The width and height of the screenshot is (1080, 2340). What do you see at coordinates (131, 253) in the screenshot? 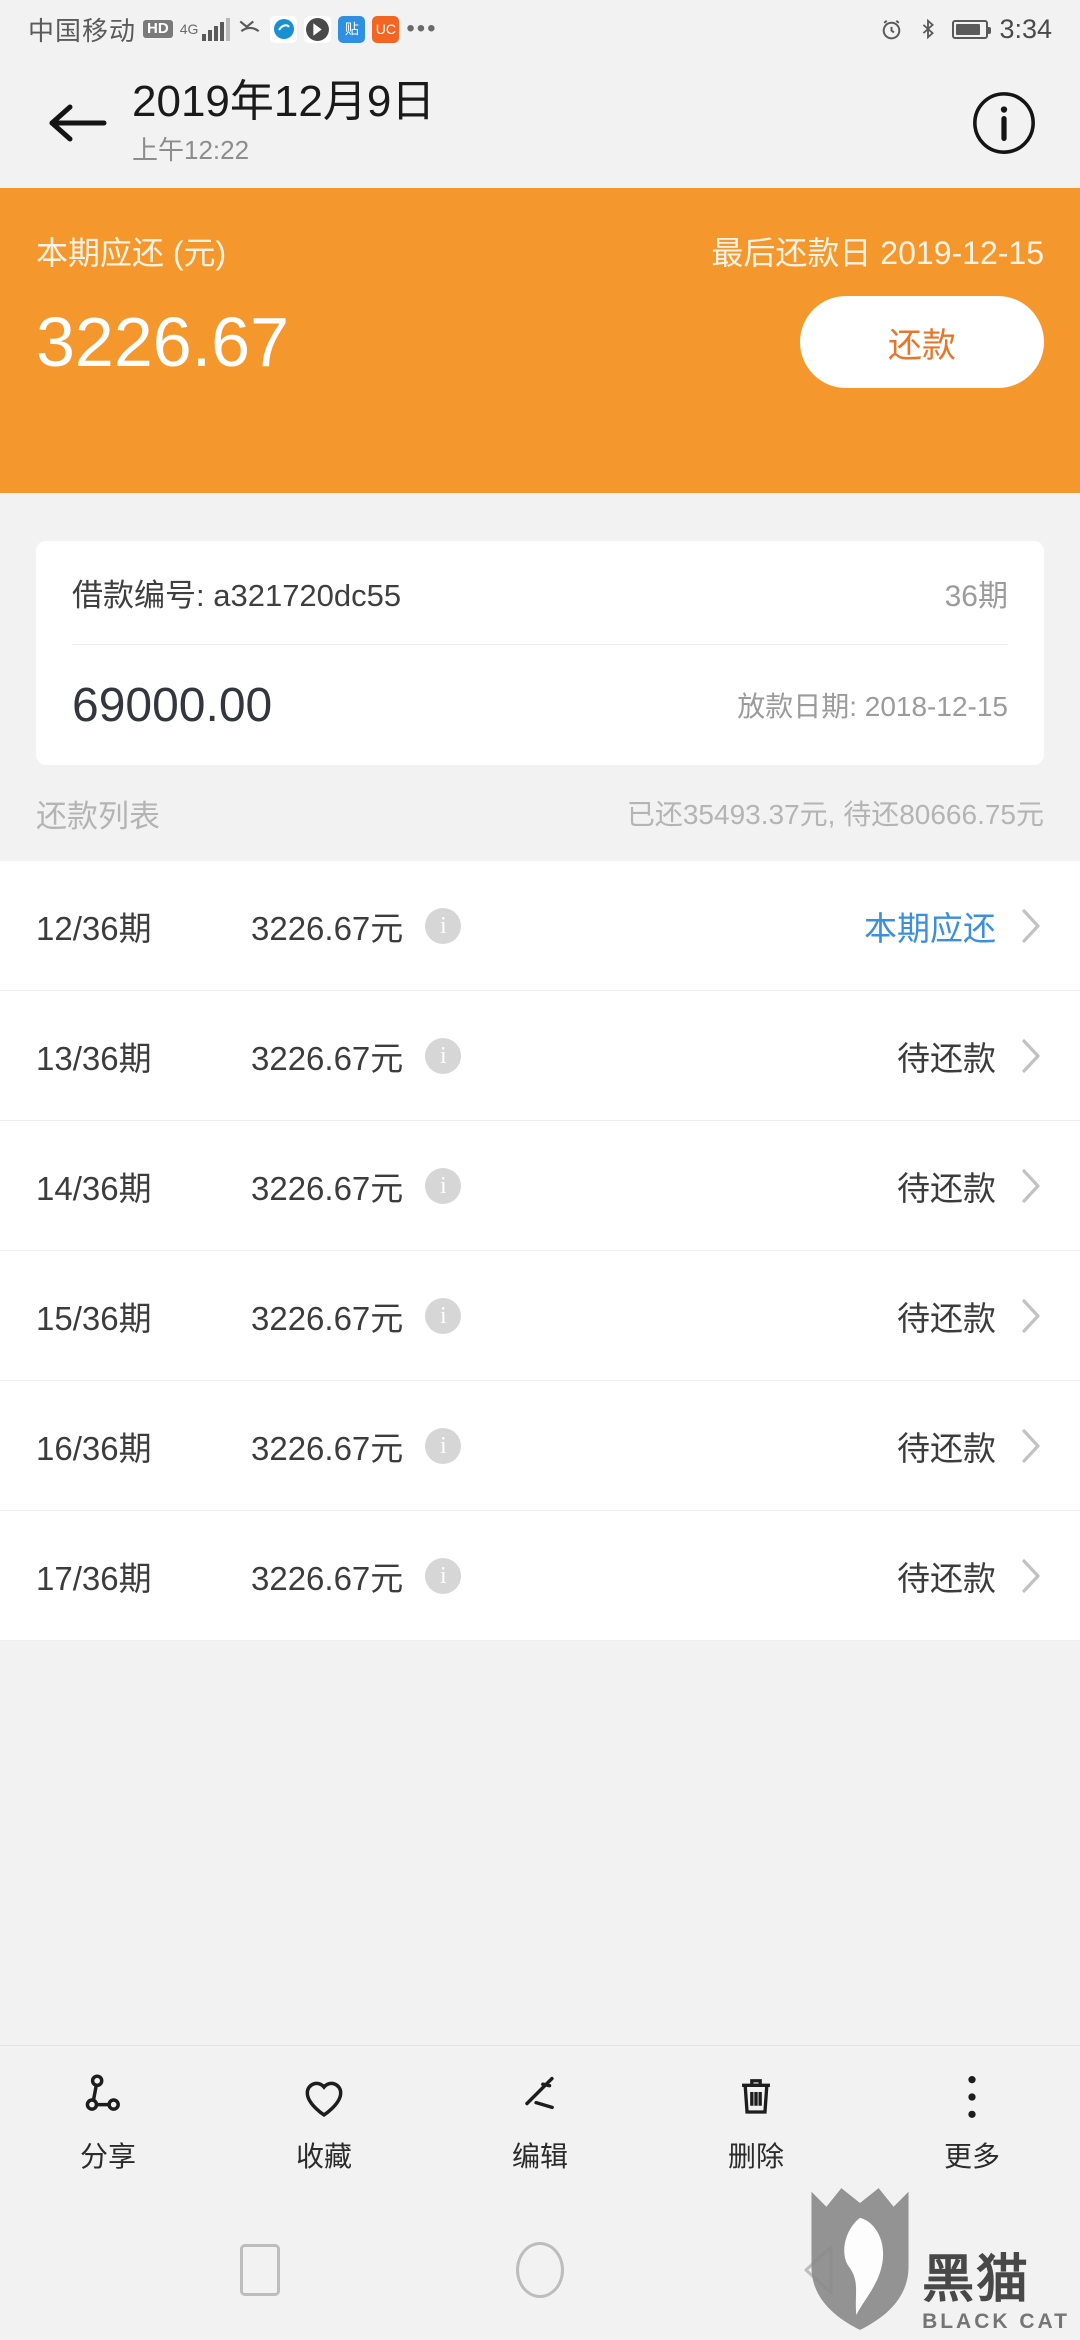
I see `banner-amount-label: 本期应还 (元)` at bounding box center [131, 253].